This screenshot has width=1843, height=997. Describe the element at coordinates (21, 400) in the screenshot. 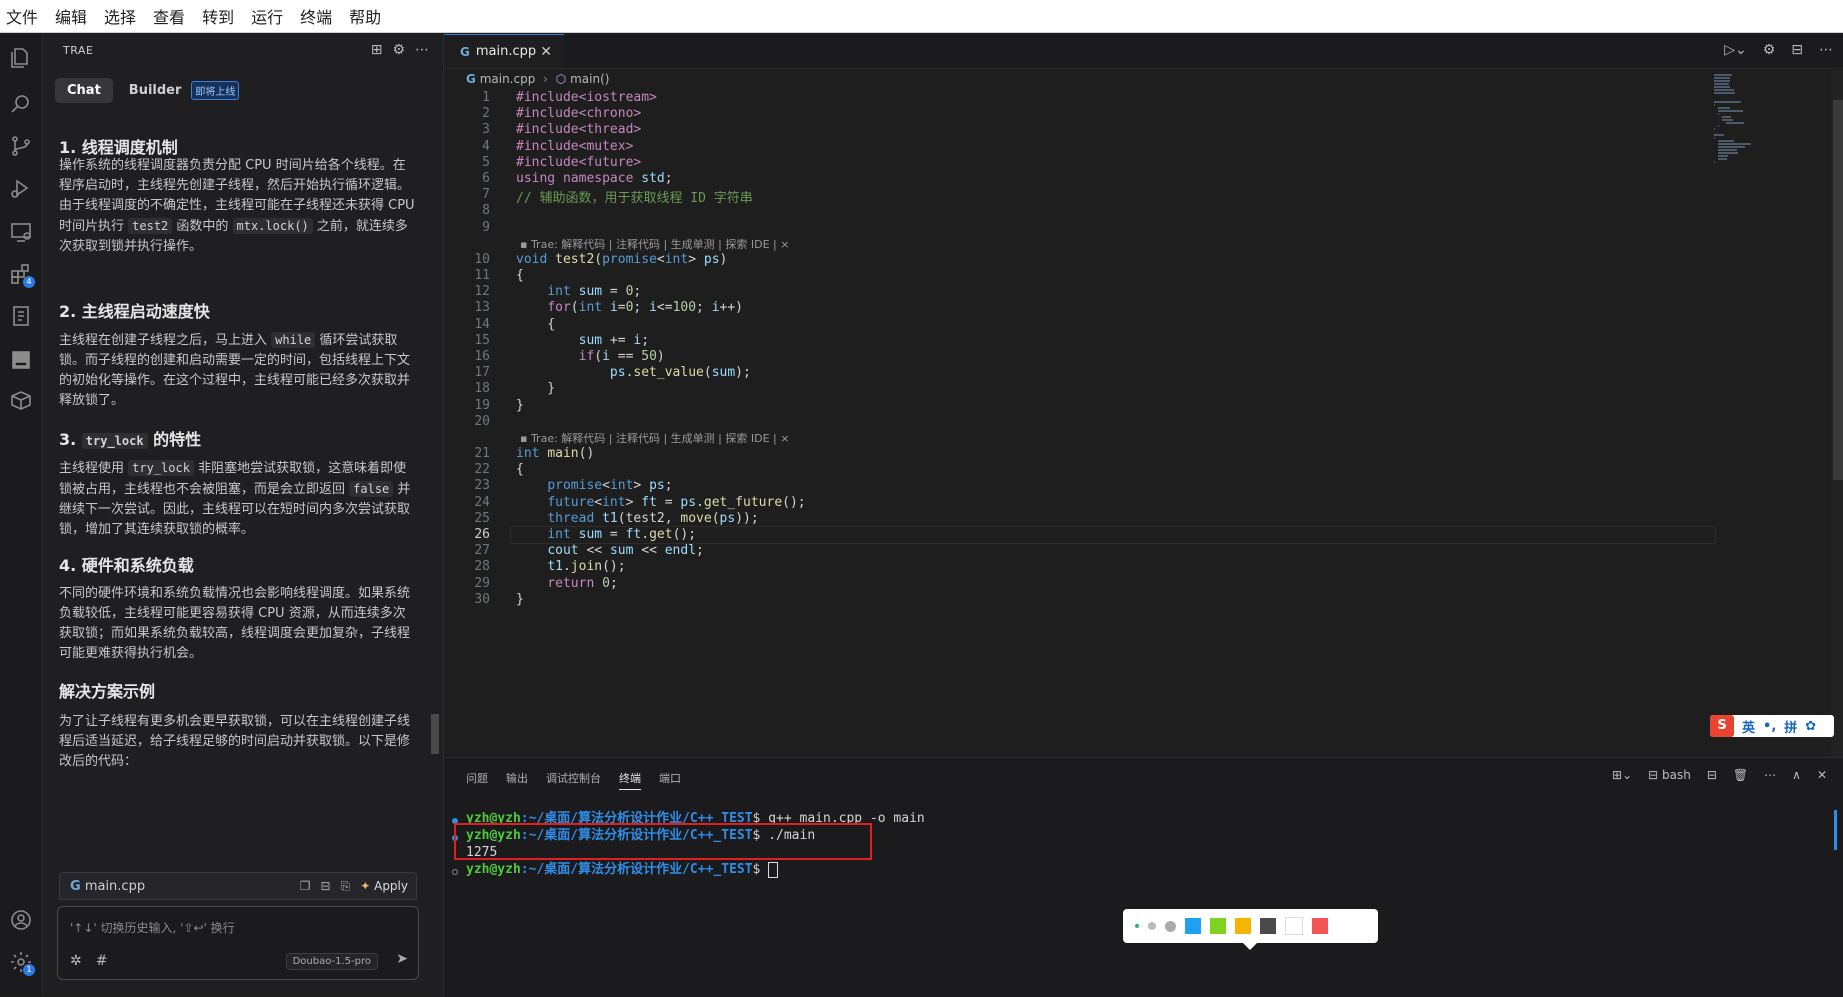

I see `packages-icon` at that location.